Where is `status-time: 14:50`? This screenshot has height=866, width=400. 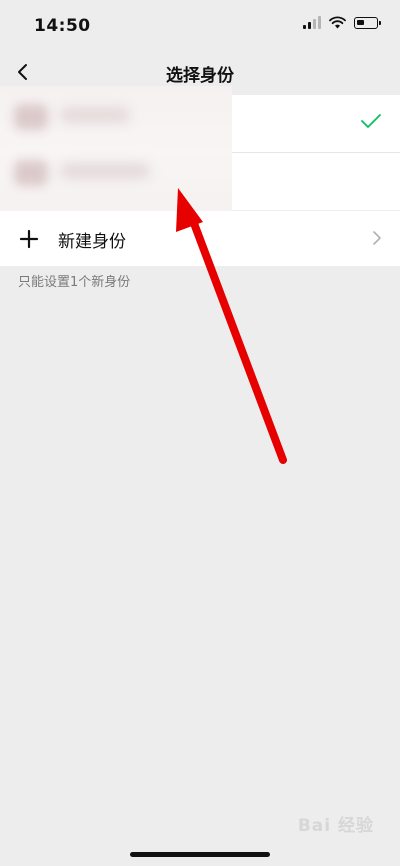
status-time: 14:50 is located at coordinates (62, 26).